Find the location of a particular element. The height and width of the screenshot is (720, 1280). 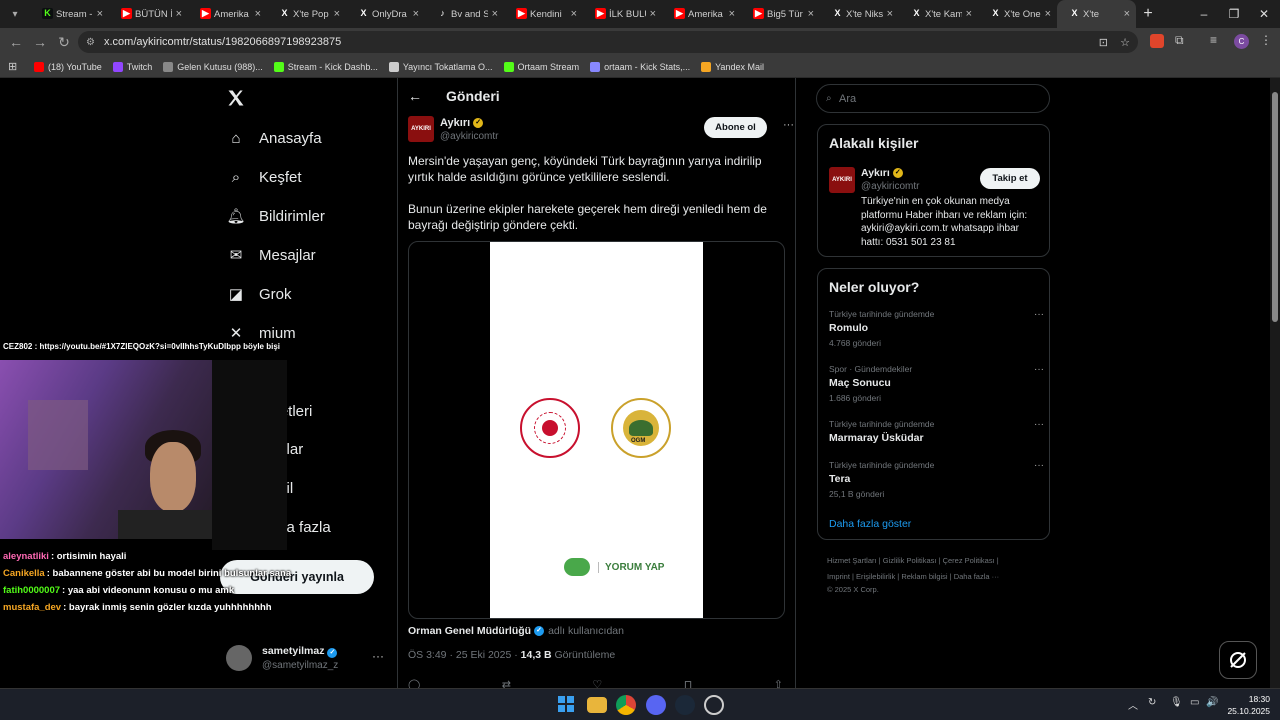

grok-button is located at coordinates (1238, 660).